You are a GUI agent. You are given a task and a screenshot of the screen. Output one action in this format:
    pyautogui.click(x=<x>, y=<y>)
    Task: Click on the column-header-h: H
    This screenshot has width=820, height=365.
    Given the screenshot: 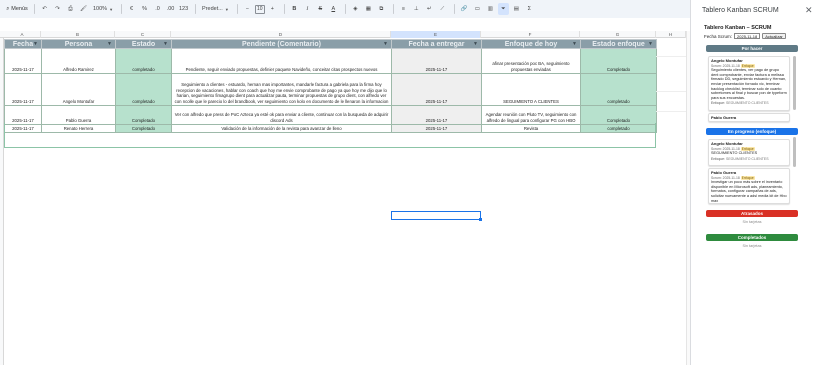 What is the action you would take?
    pyautogui.click(x=671, y=34)
    